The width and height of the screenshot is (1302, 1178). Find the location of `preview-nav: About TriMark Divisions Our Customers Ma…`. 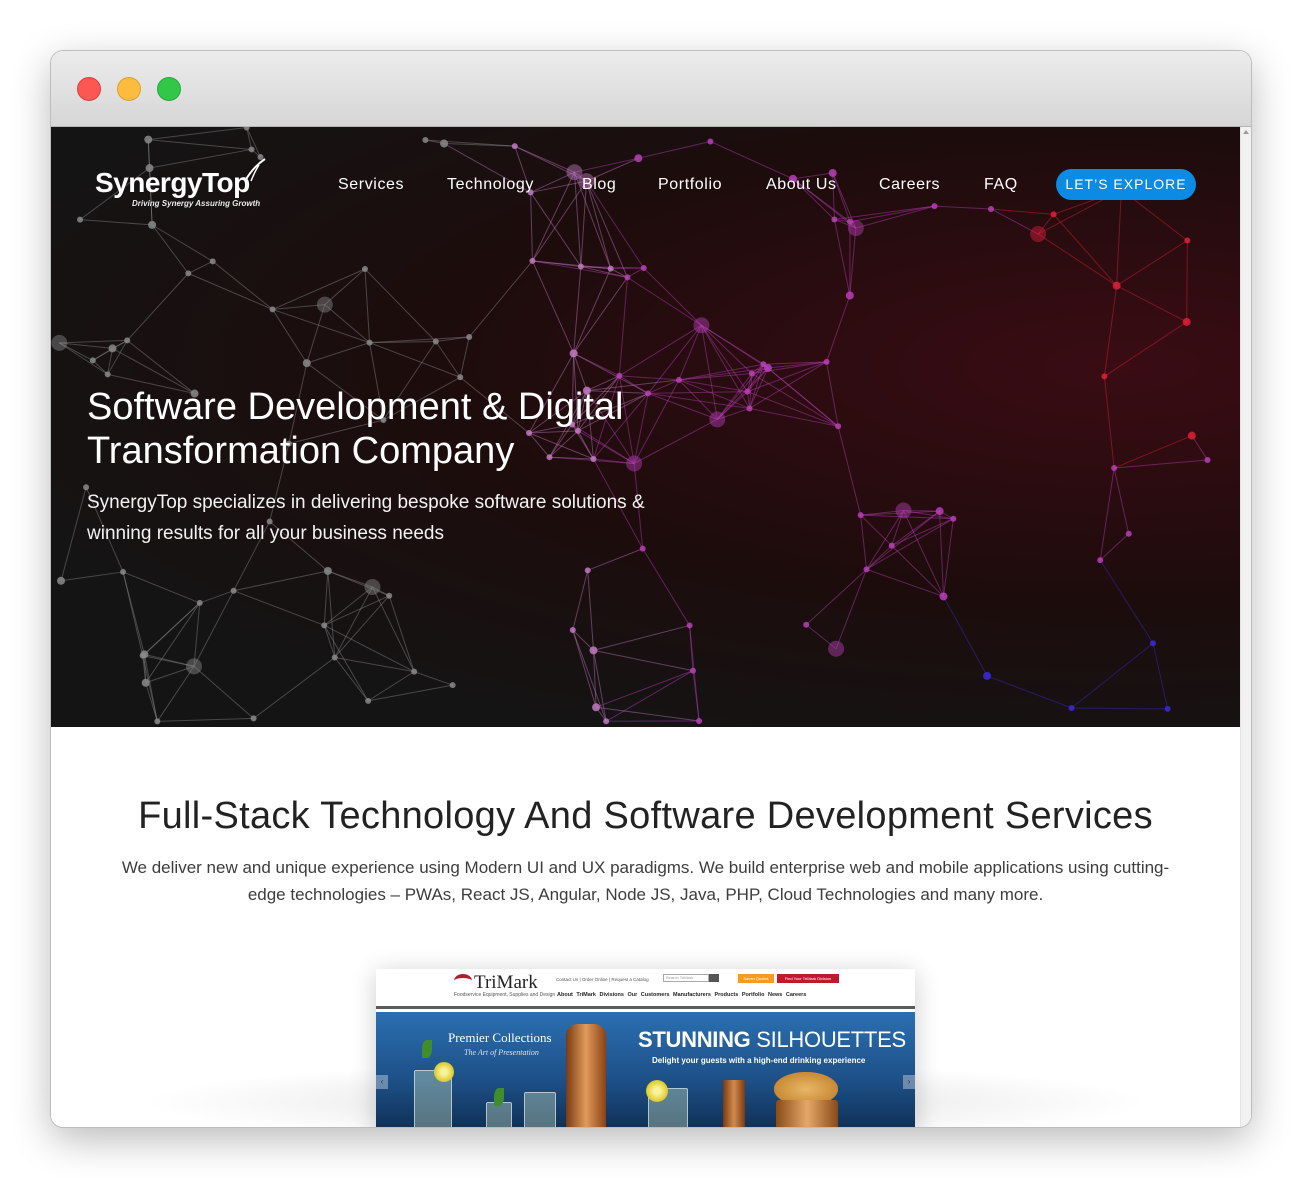

preview-nav: About TriMark Divisions Our Customers Ma… is located at coordinates (682, 995).